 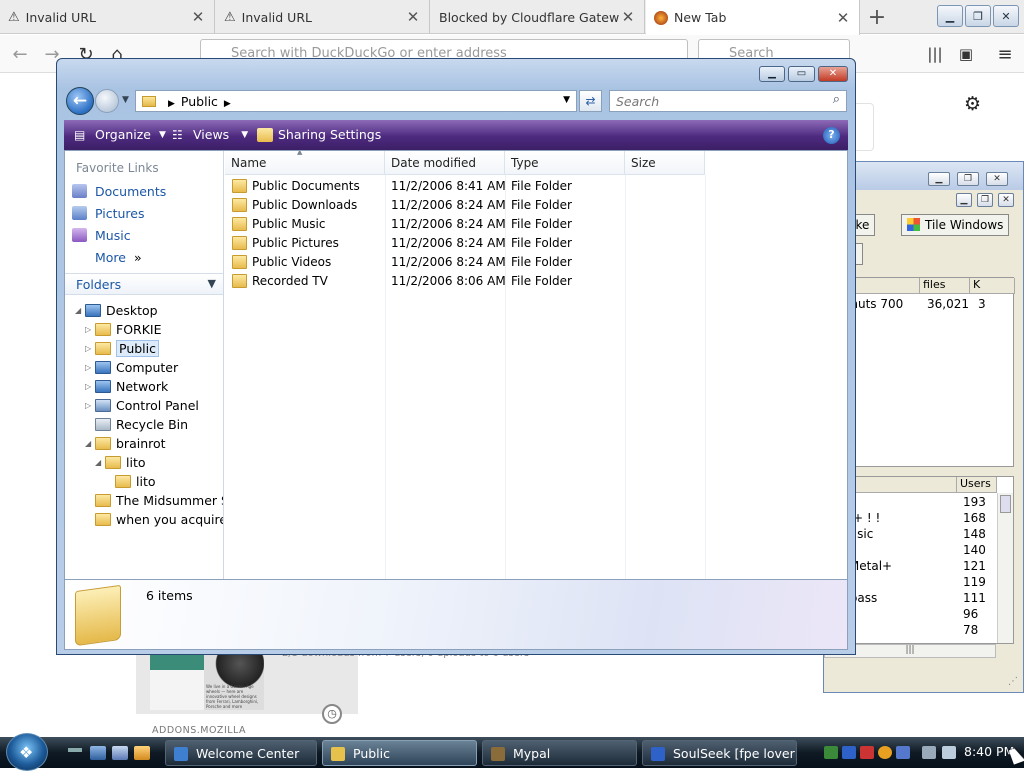 What do you see at coordinates (1013, 681) in the screenshot?
I see `resize-grip-icon: ⋰` at bounding box center [1013, 681].